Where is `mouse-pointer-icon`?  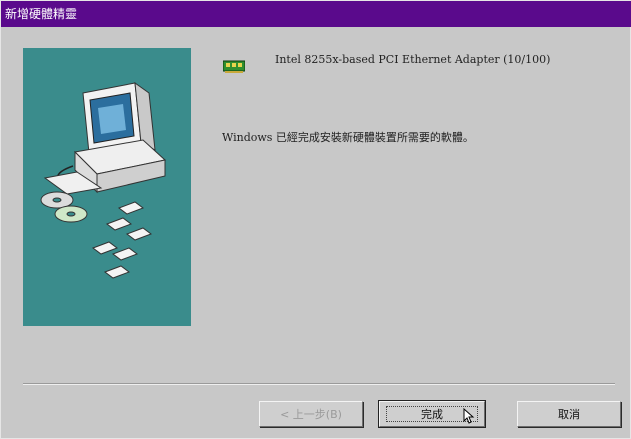 mouse-pointer-icon is located at coordinates (469, 416).